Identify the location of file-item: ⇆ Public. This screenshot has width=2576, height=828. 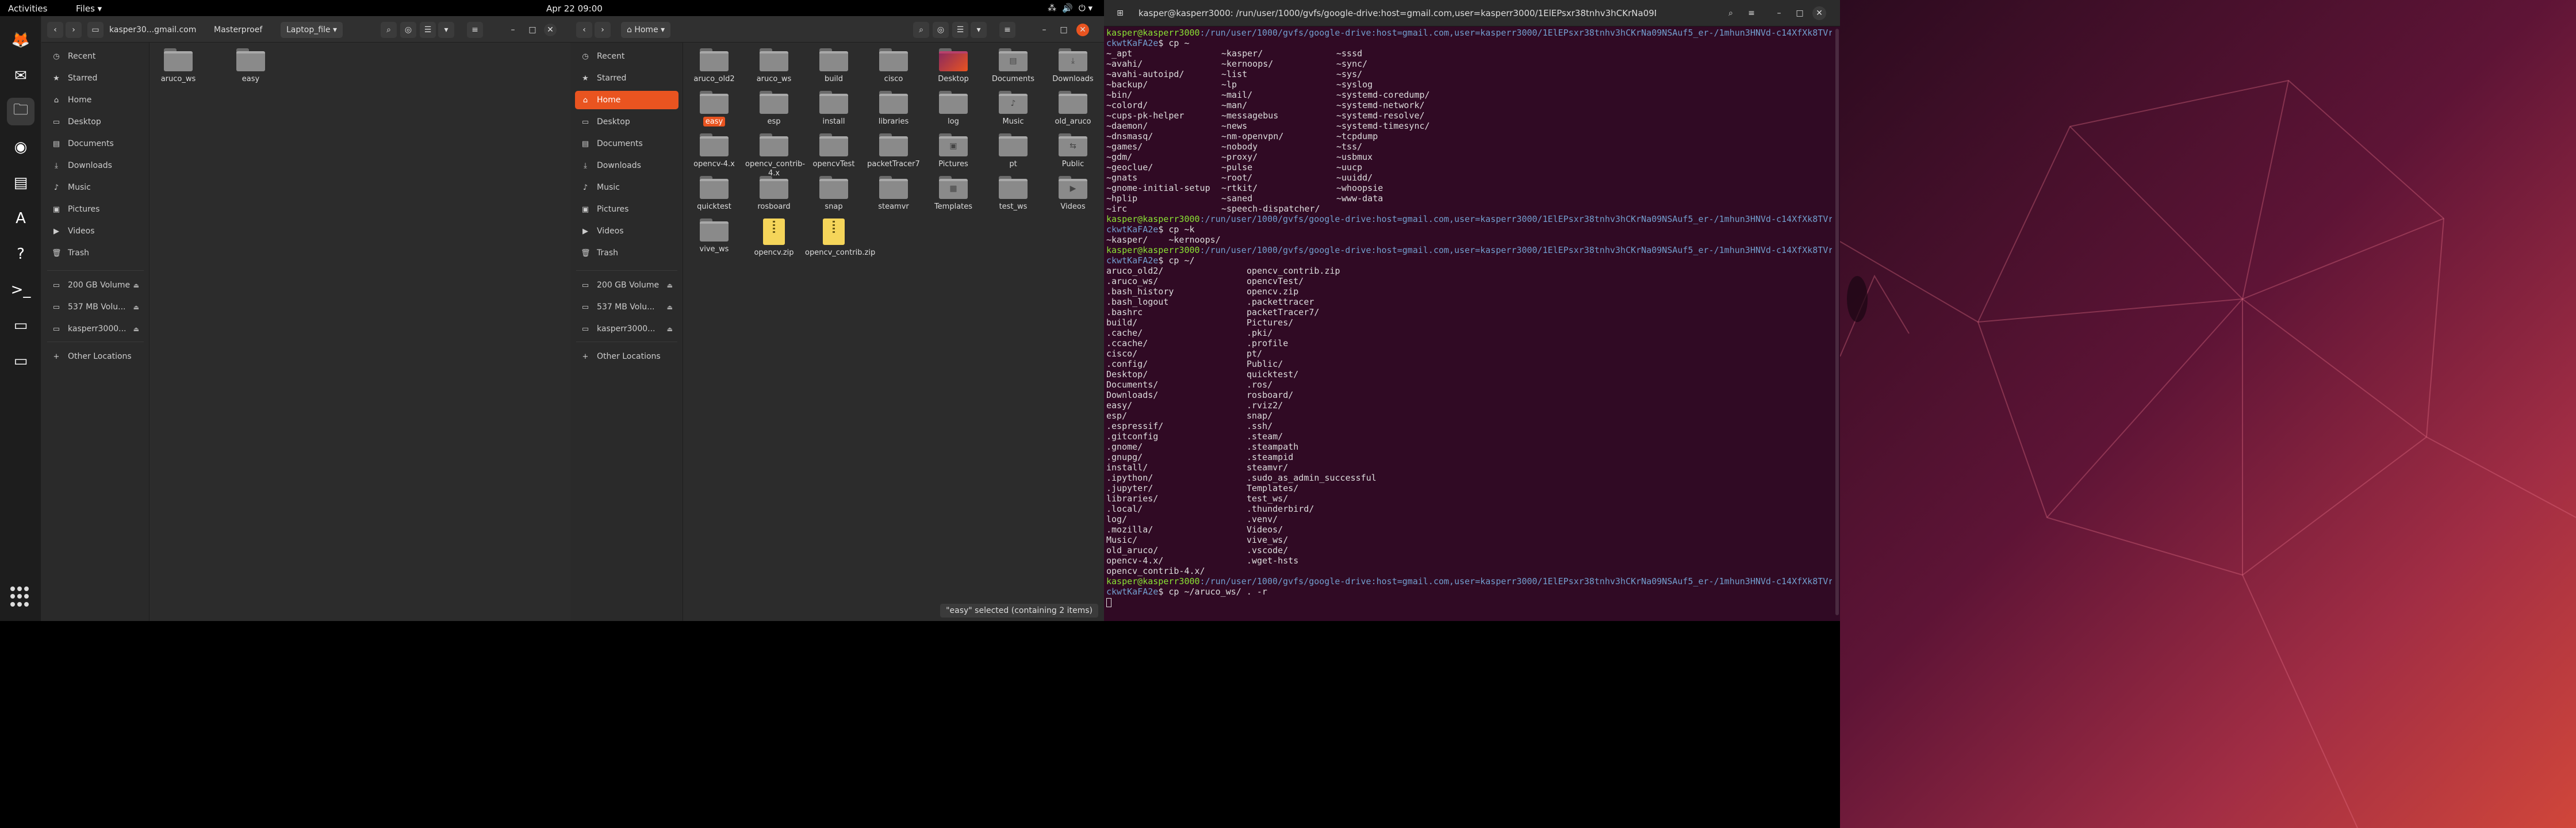
(1073, 151).